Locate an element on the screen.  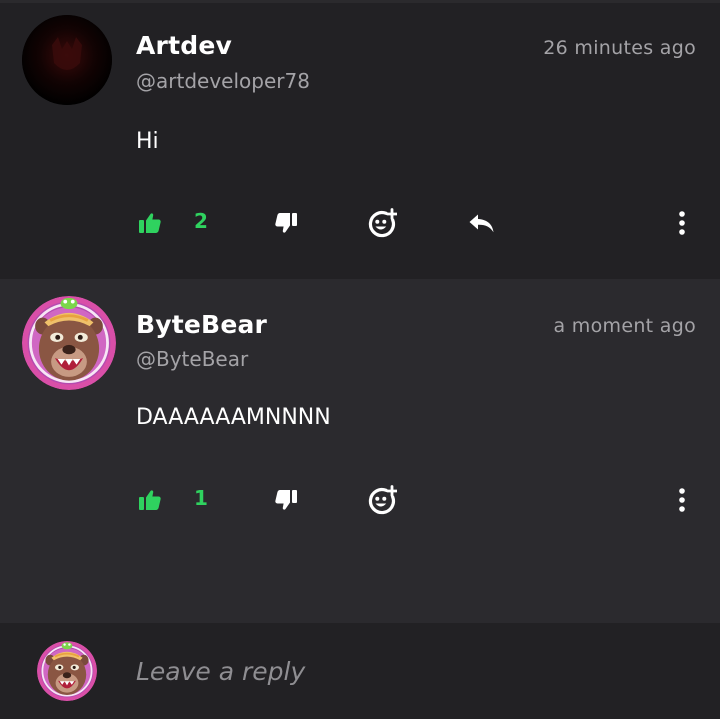
comment-body: DAAAAAAMNNNN is located at coordinates (233, 417).